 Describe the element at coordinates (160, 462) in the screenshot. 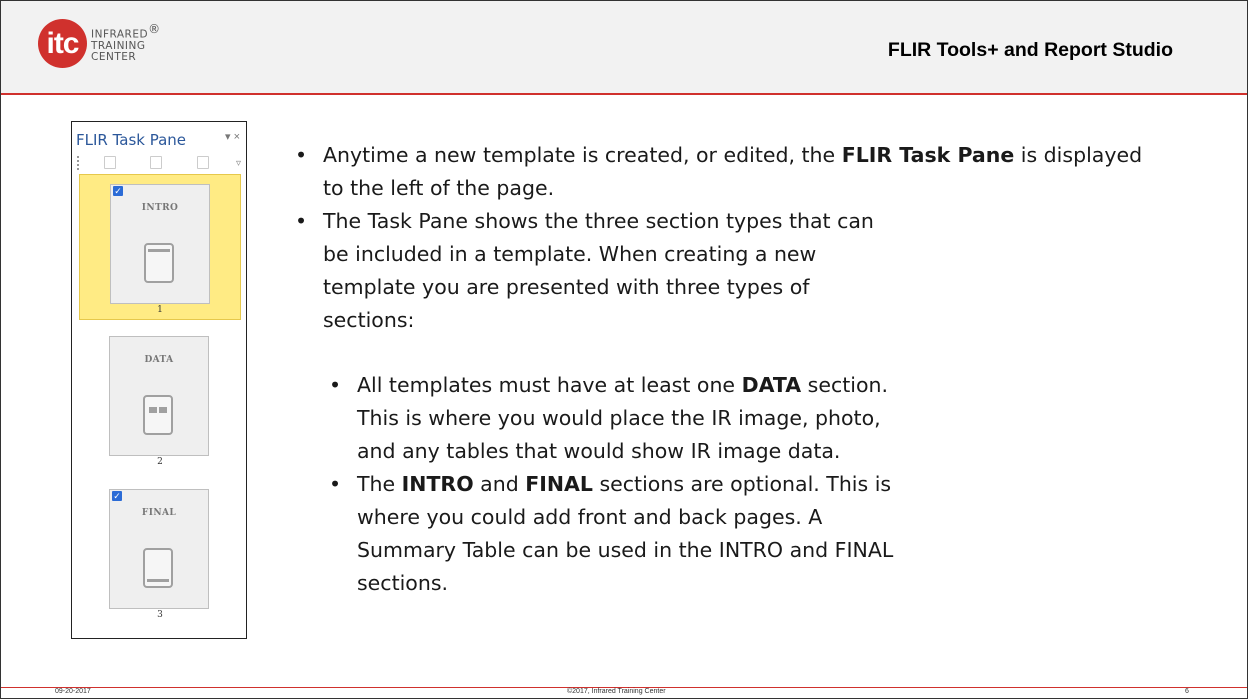

I see `section-number: 2` at that location.